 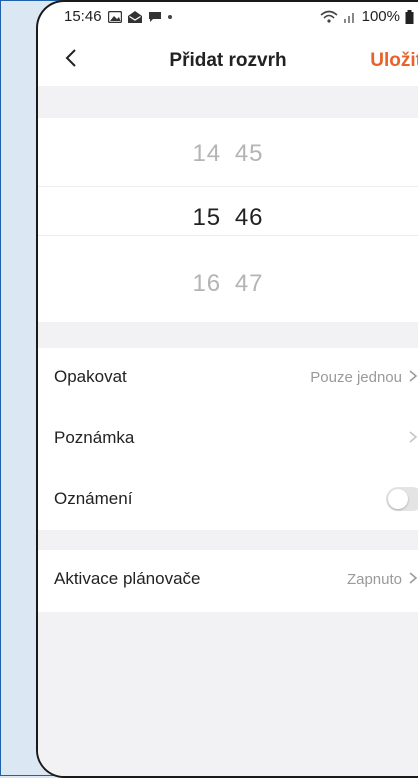 I want to click on scheduler-value: Zapnuto, so click(x=374, y=579).